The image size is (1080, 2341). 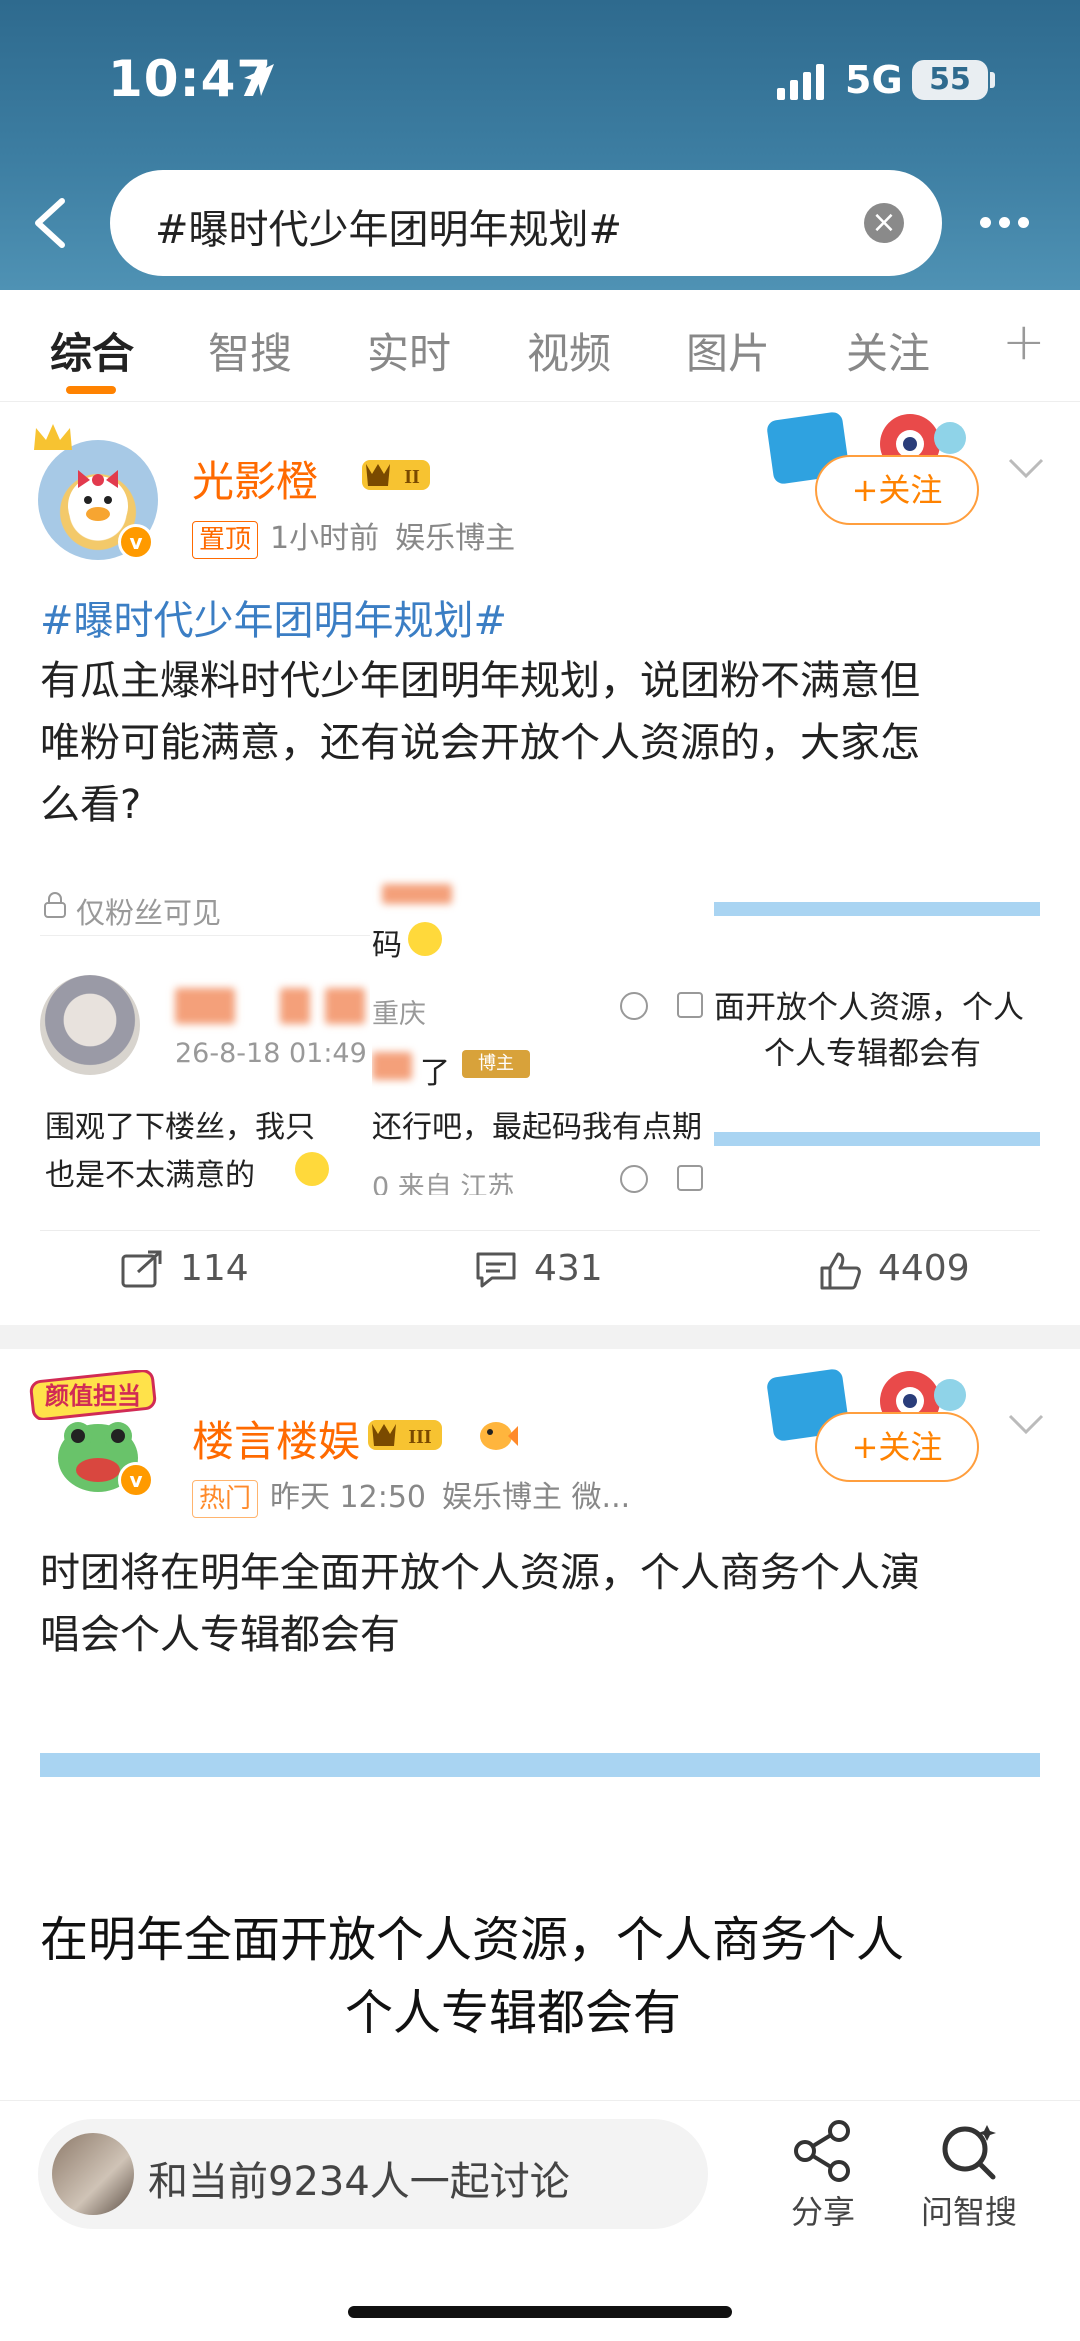 I want to click on fish-icon, so click(x=499, y=1436).